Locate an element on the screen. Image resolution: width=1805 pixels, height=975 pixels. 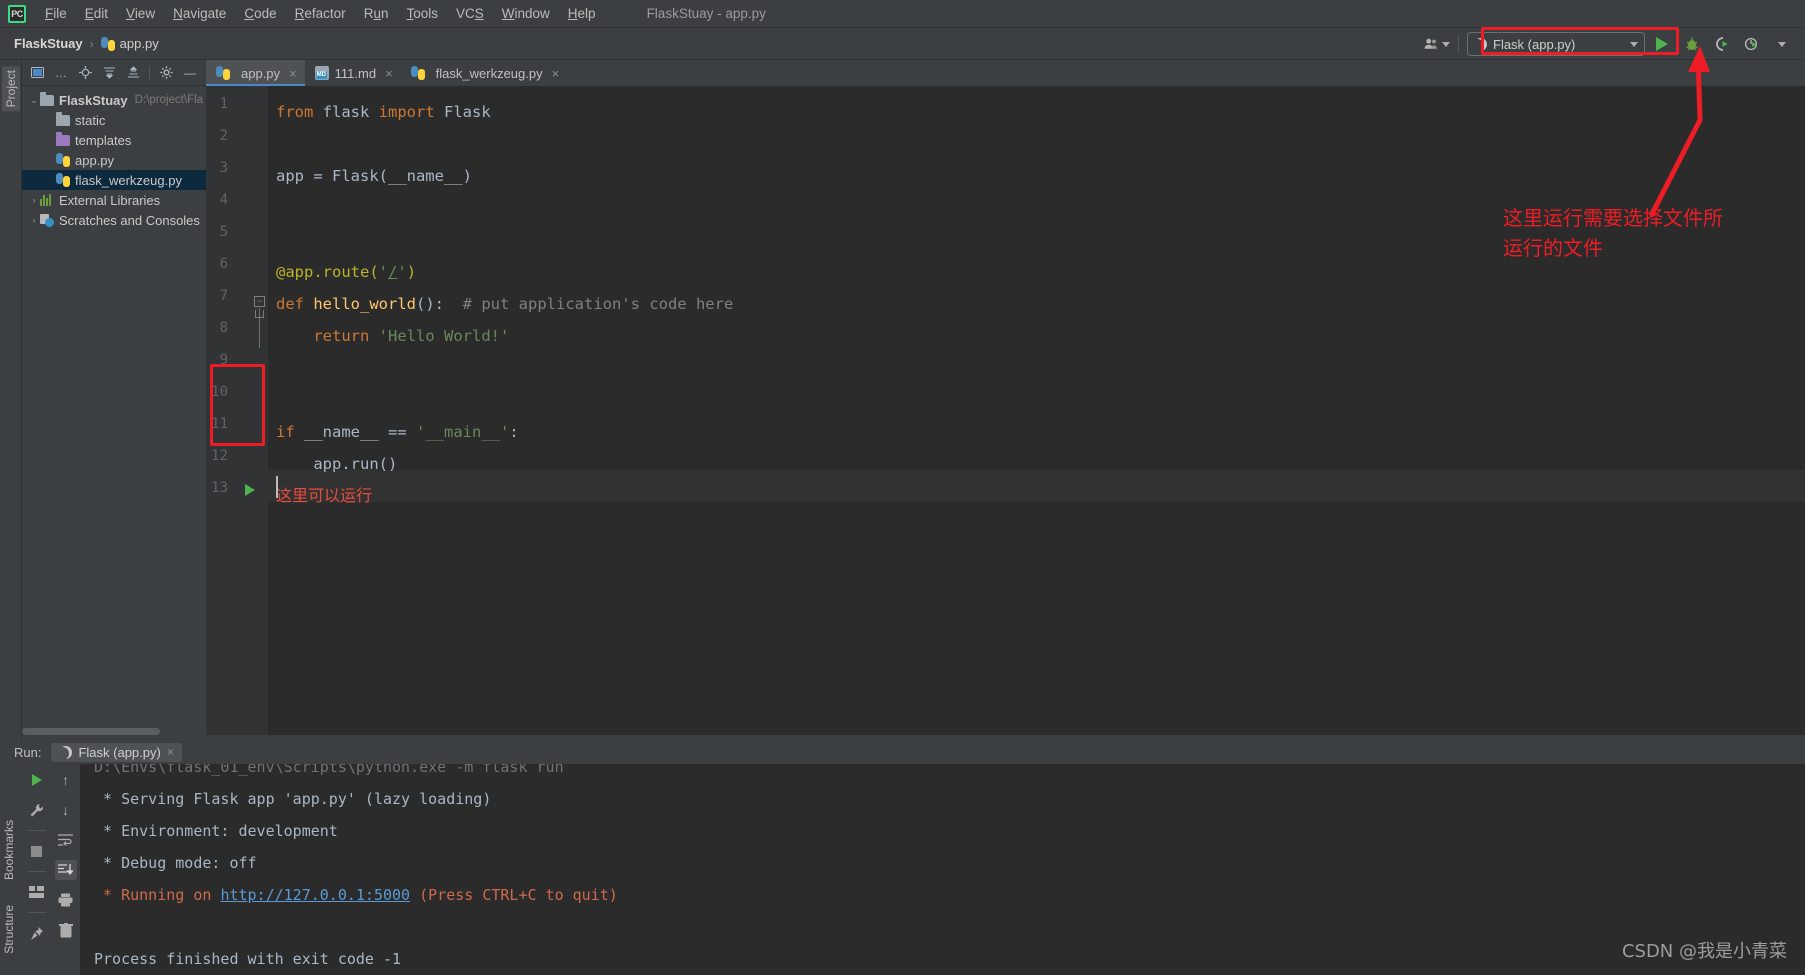
console-line: Process finished with exit code -1 is located at coordinates (247, 959).